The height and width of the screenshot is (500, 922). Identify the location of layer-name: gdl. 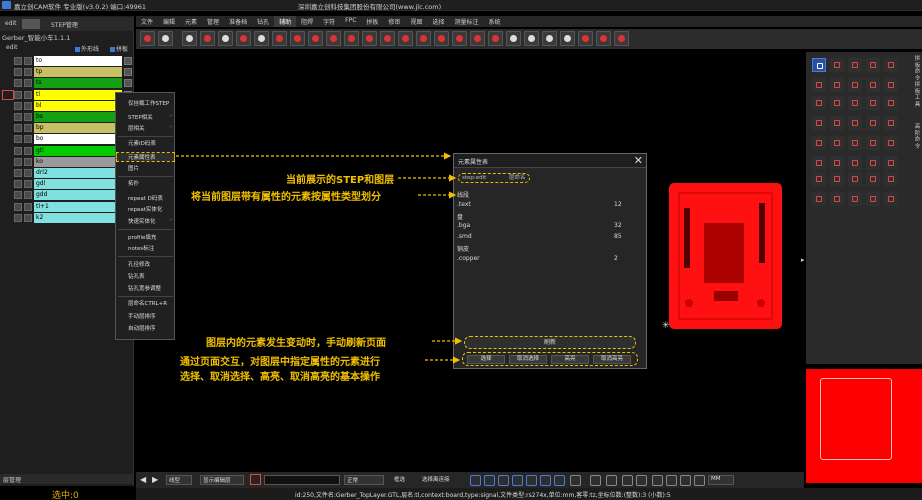
(78, 184).